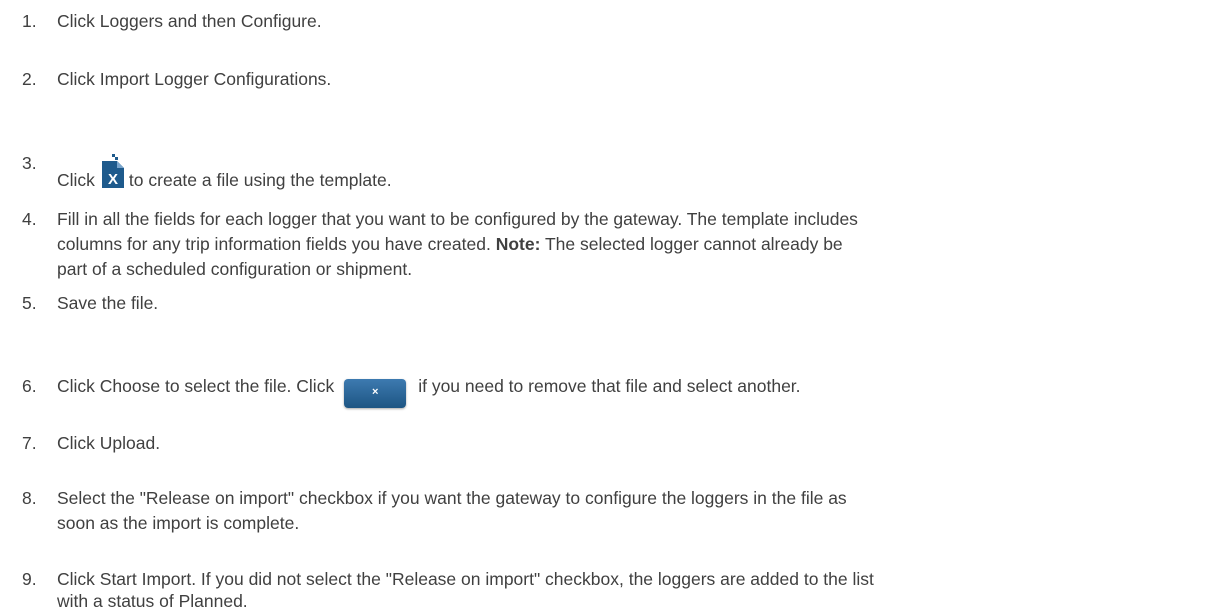  Describe the element at coordinates (113, 179) in the screenshot. I see `svg-text: X` at that location.